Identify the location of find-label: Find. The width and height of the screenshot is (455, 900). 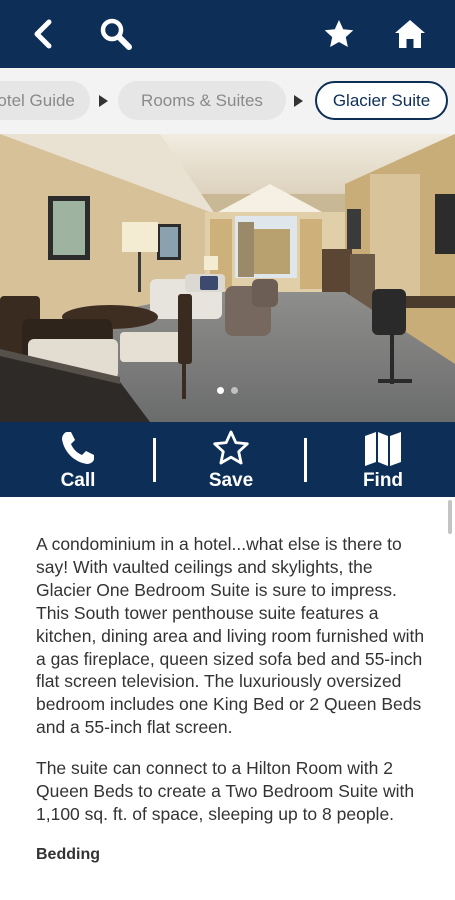
(383, 480).